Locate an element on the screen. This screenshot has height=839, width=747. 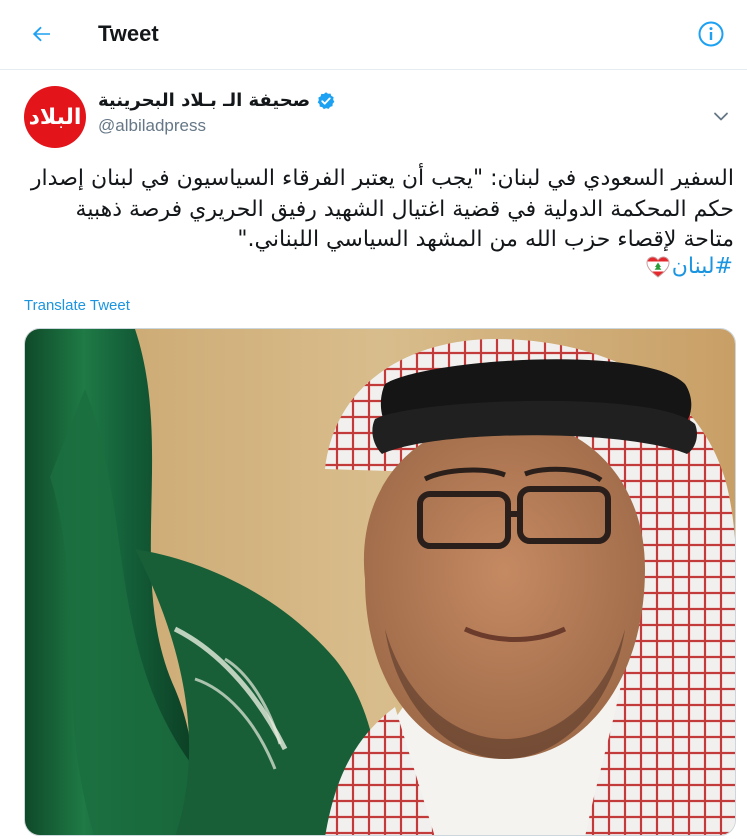
info-icon is located at coordinates (711, 34).